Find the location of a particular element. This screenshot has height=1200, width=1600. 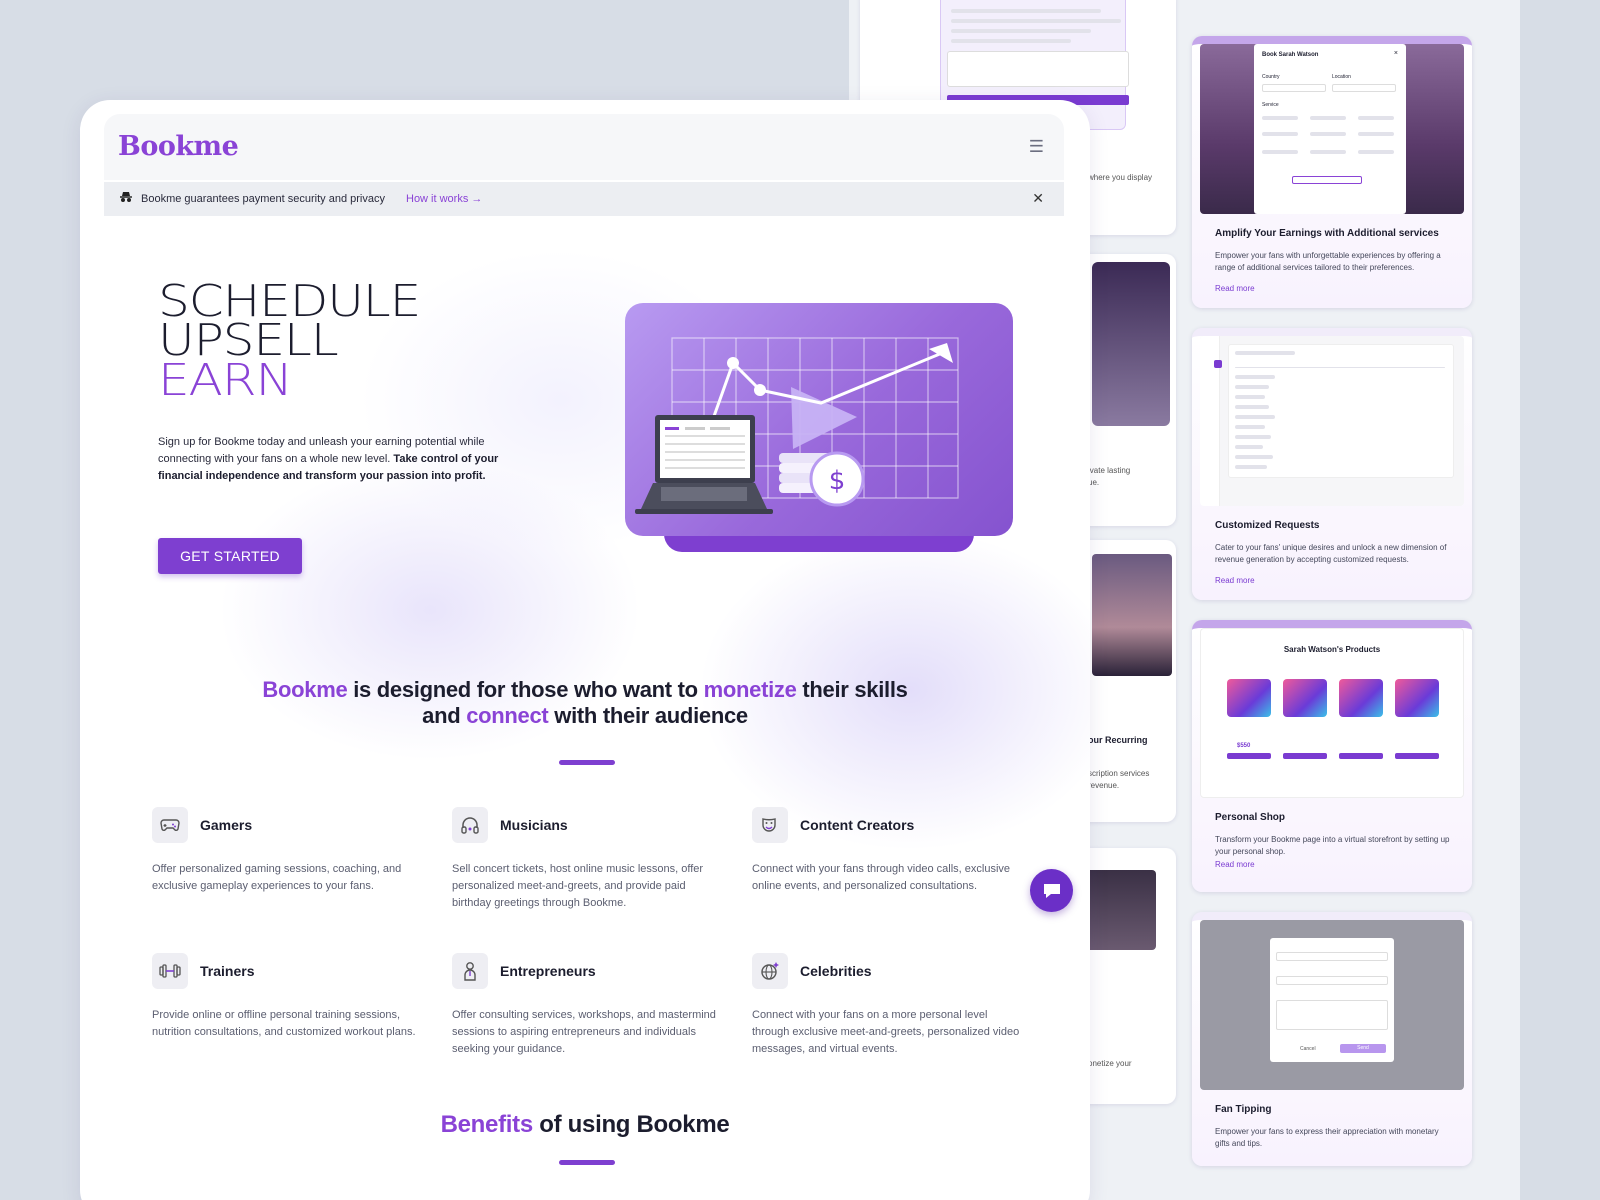

mid-fragment-g: onetize your is located at coordinates (1110, 1063).